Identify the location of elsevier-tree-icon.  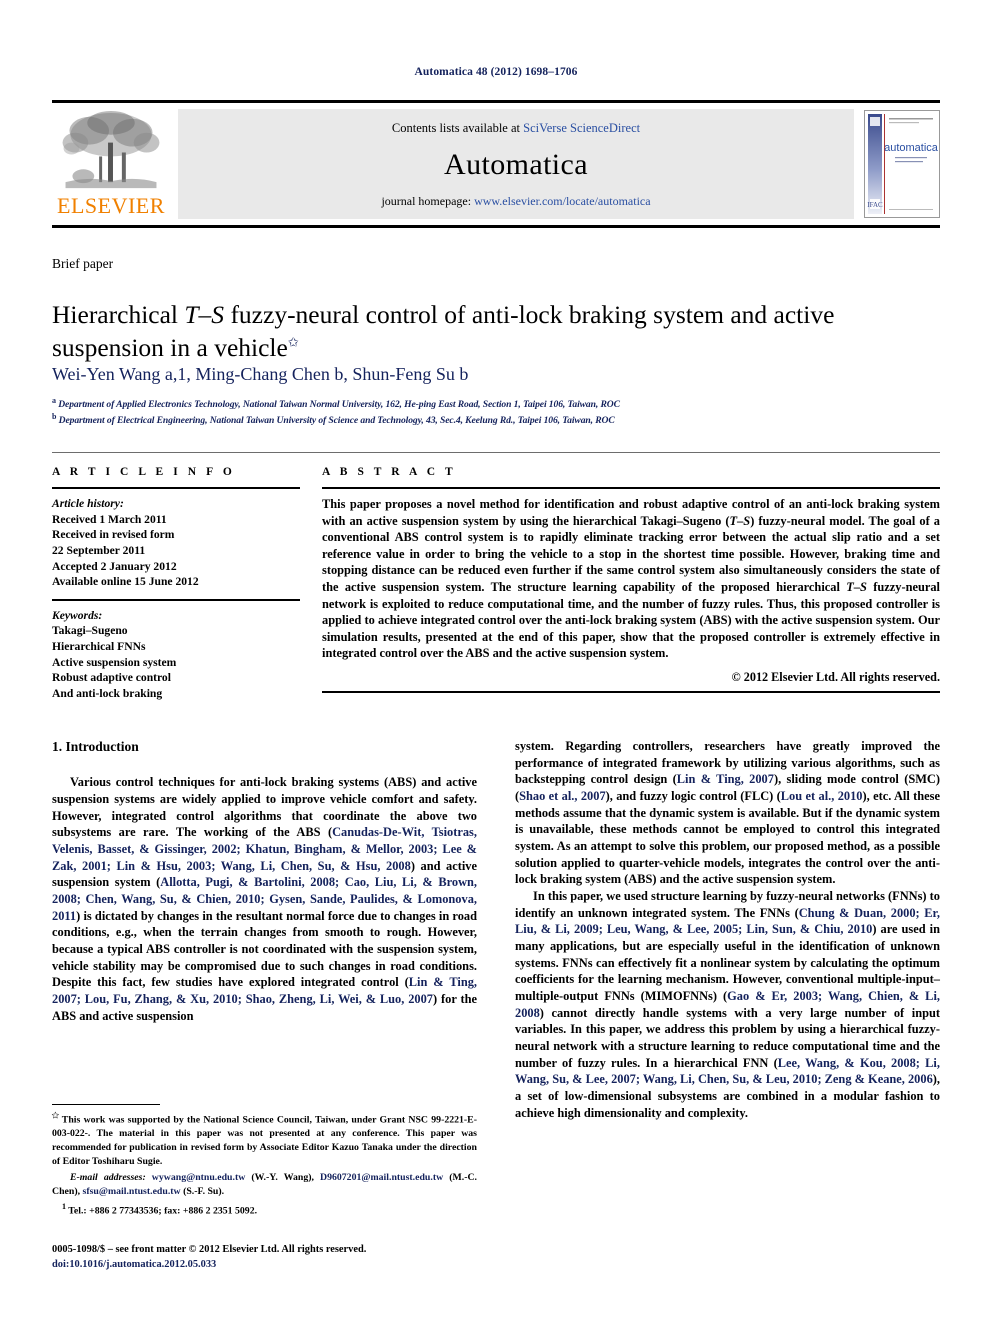
(111, 149).